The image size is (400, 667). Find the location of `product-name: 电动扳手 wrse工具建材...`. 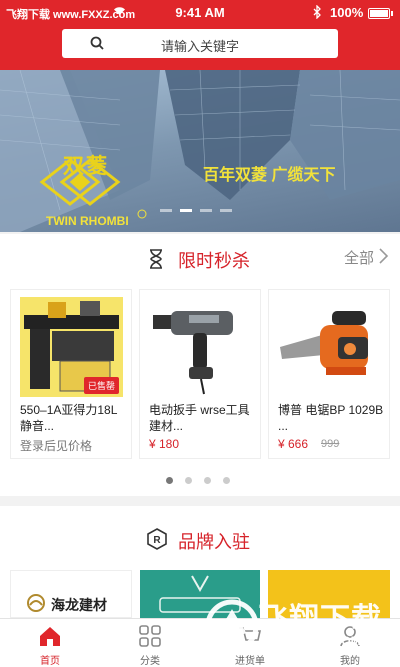

product-name: 电动扳手 wrse工具建材... is located at coordinates (199, 418).